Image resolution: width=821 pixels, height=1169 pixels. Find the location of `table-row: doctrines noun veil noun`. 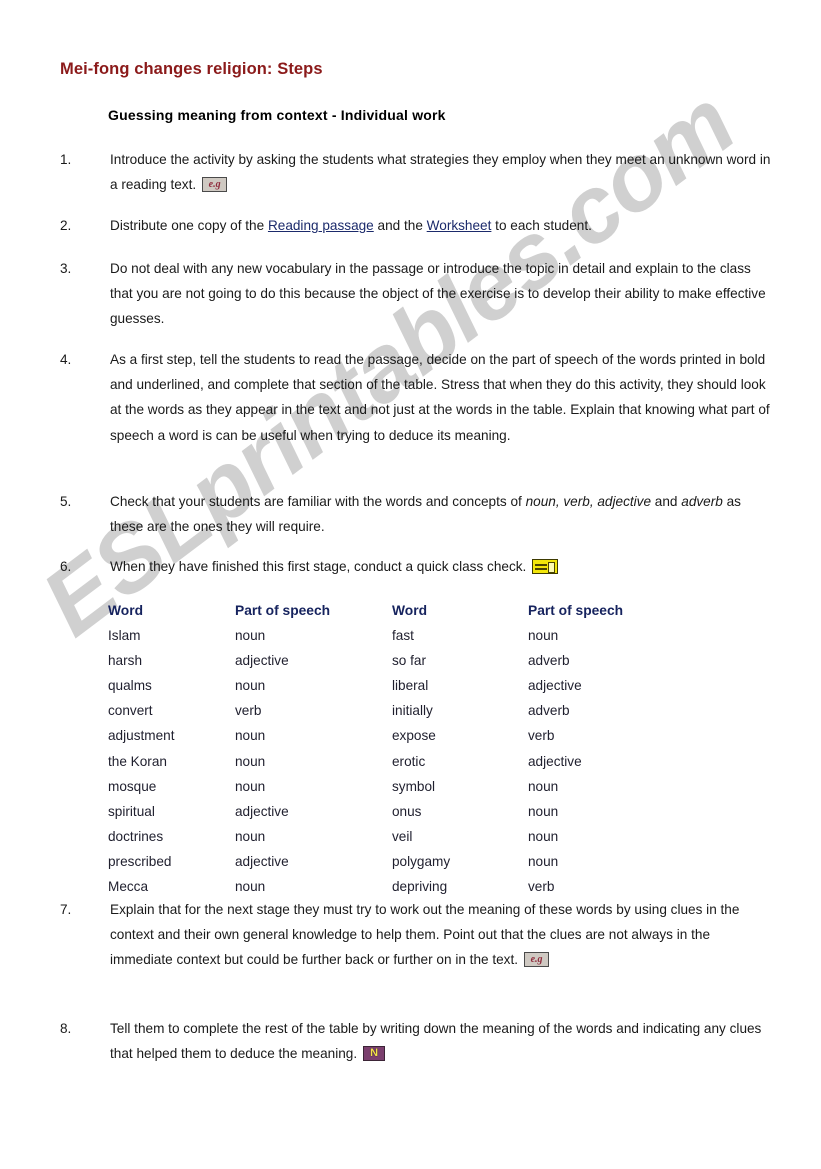

table-row: doctrines noun veil noun is located at coordinates (418, 836).